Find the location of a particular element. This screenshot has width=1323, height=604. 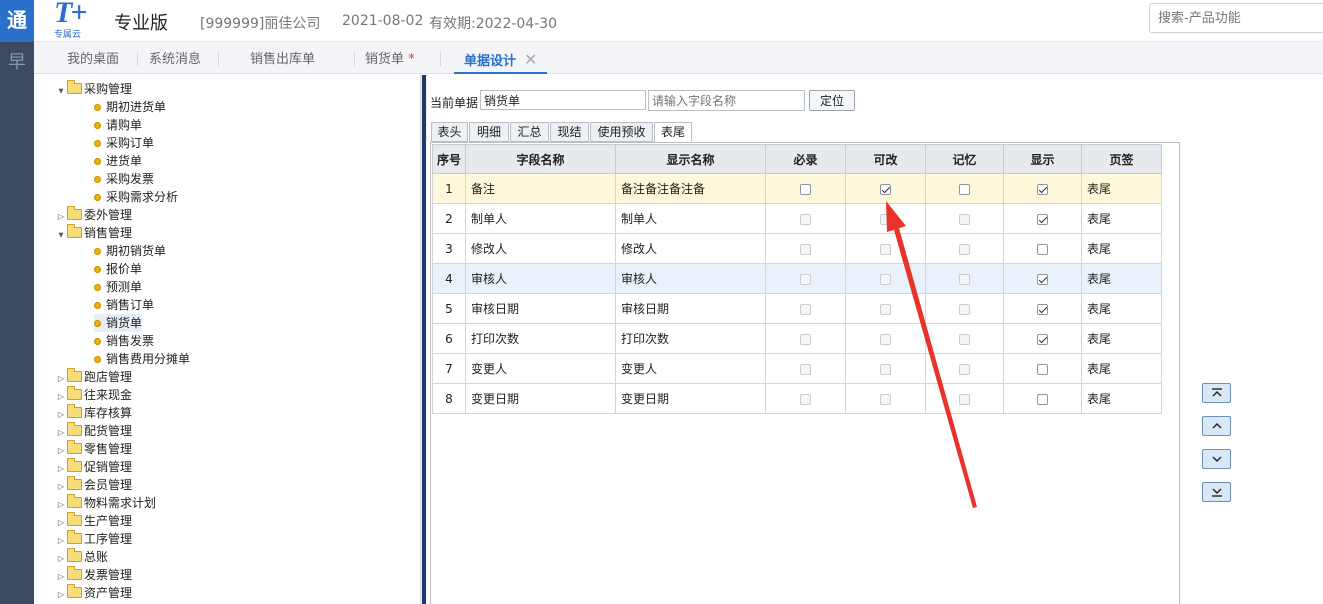

tree-folder: ▷ 会员管理 is located at coordinates (94, 485).